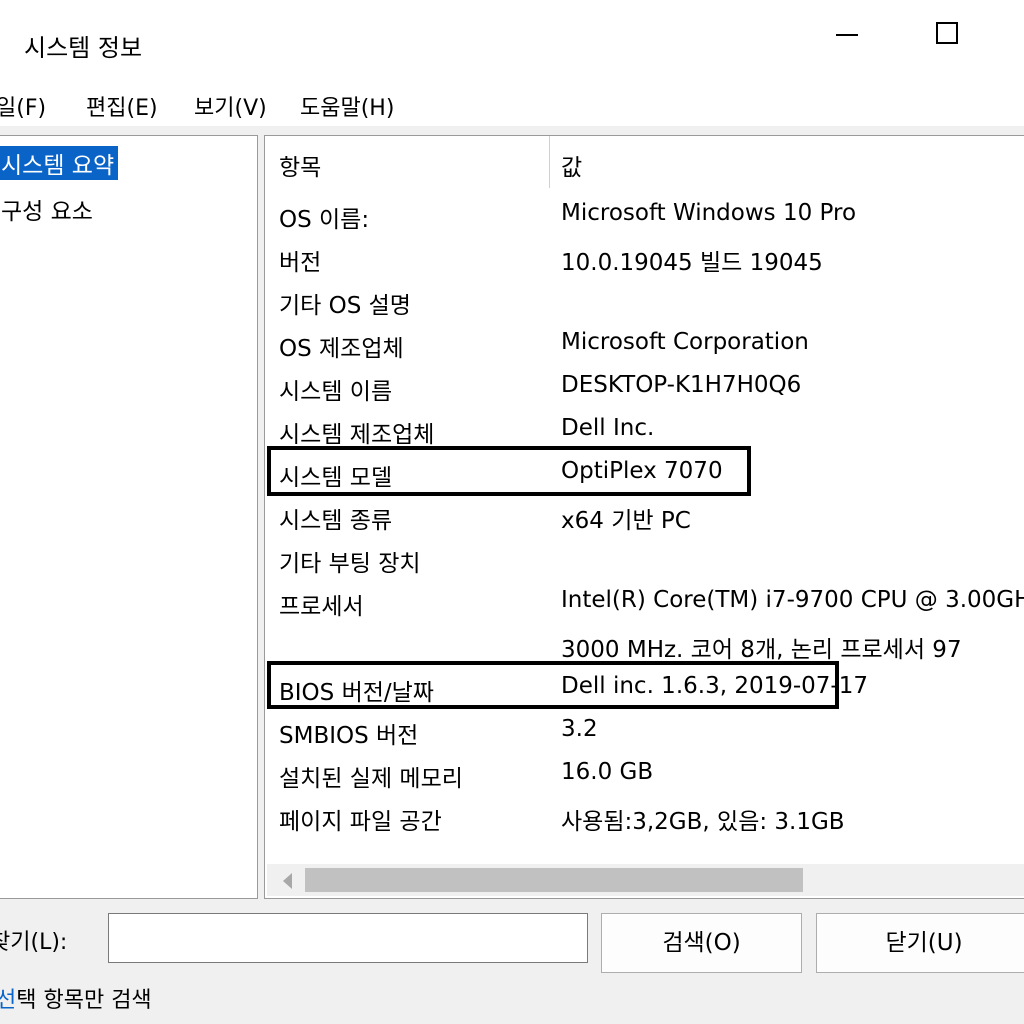  I want to click on row-item: 설치된 실제 메모리, so click(371, 779).